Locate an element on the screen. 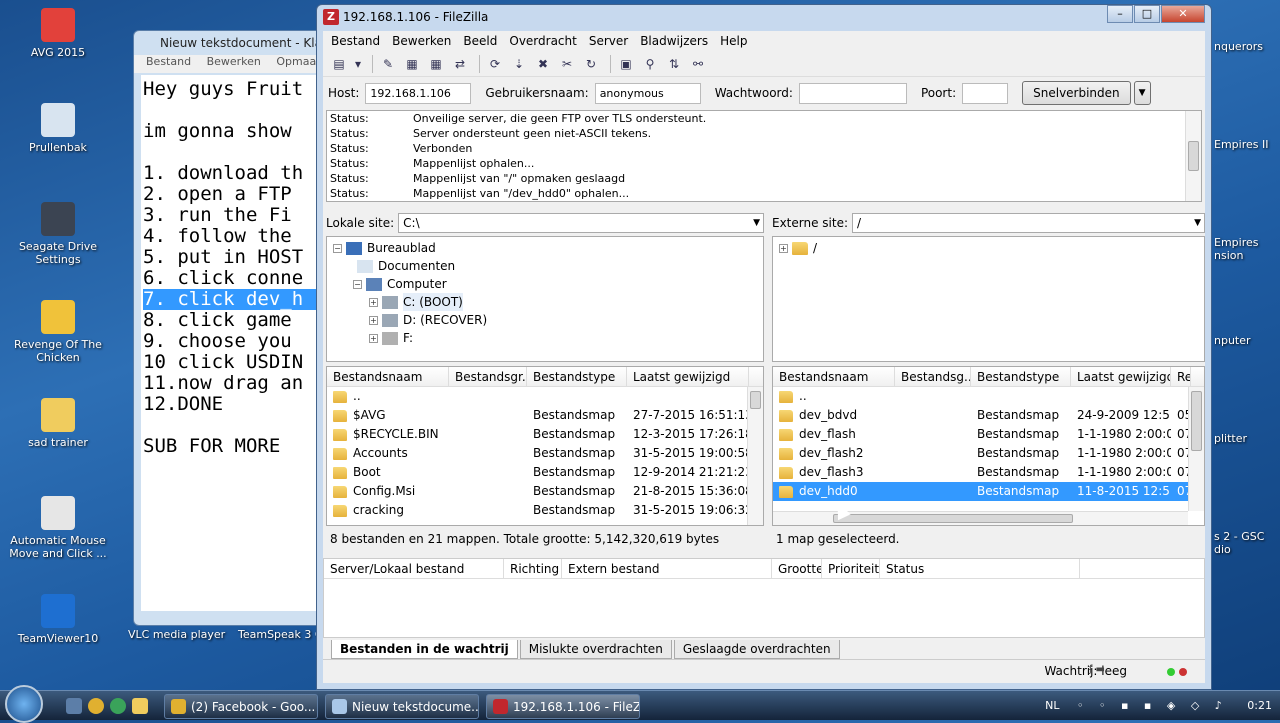 The image size is (1280, 723). desktop-icon: Seagate Drive Settings is located at coordinates (58, 234).